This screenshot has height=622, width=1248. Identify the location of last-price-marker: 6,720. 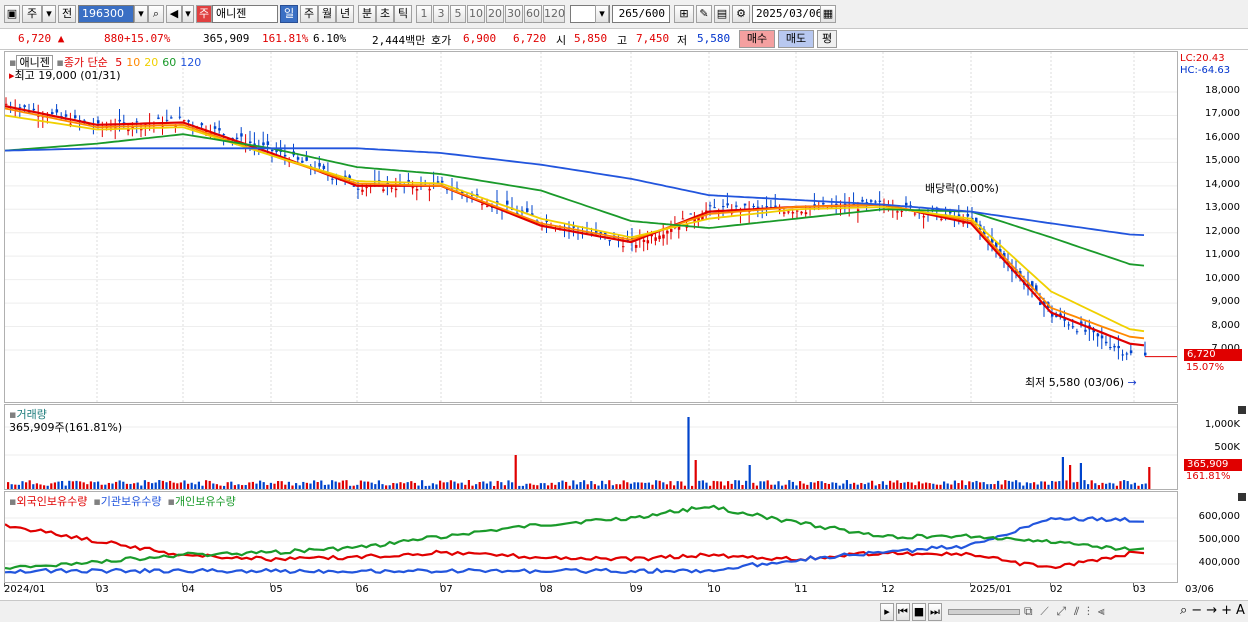
(1213, 355).